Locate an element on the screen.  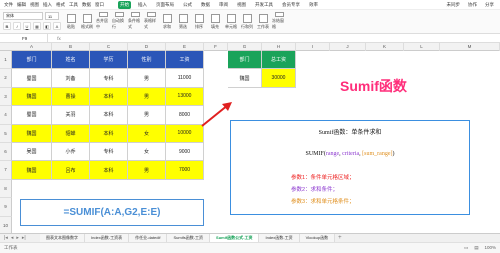
table-cell: 小乔 is located at coordinates (71, 152).